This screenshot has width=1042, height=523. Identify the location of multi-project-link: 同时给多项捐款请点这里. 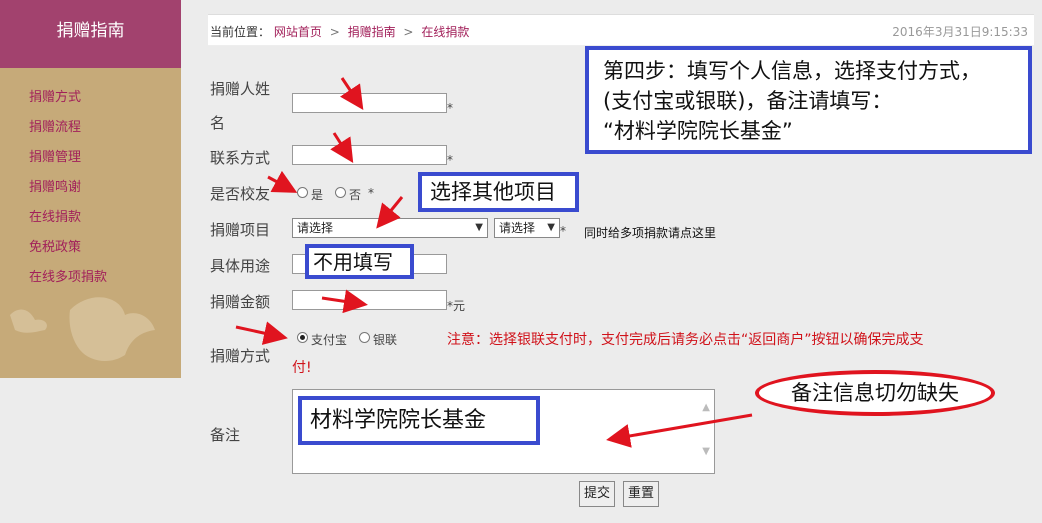
(650, 232).